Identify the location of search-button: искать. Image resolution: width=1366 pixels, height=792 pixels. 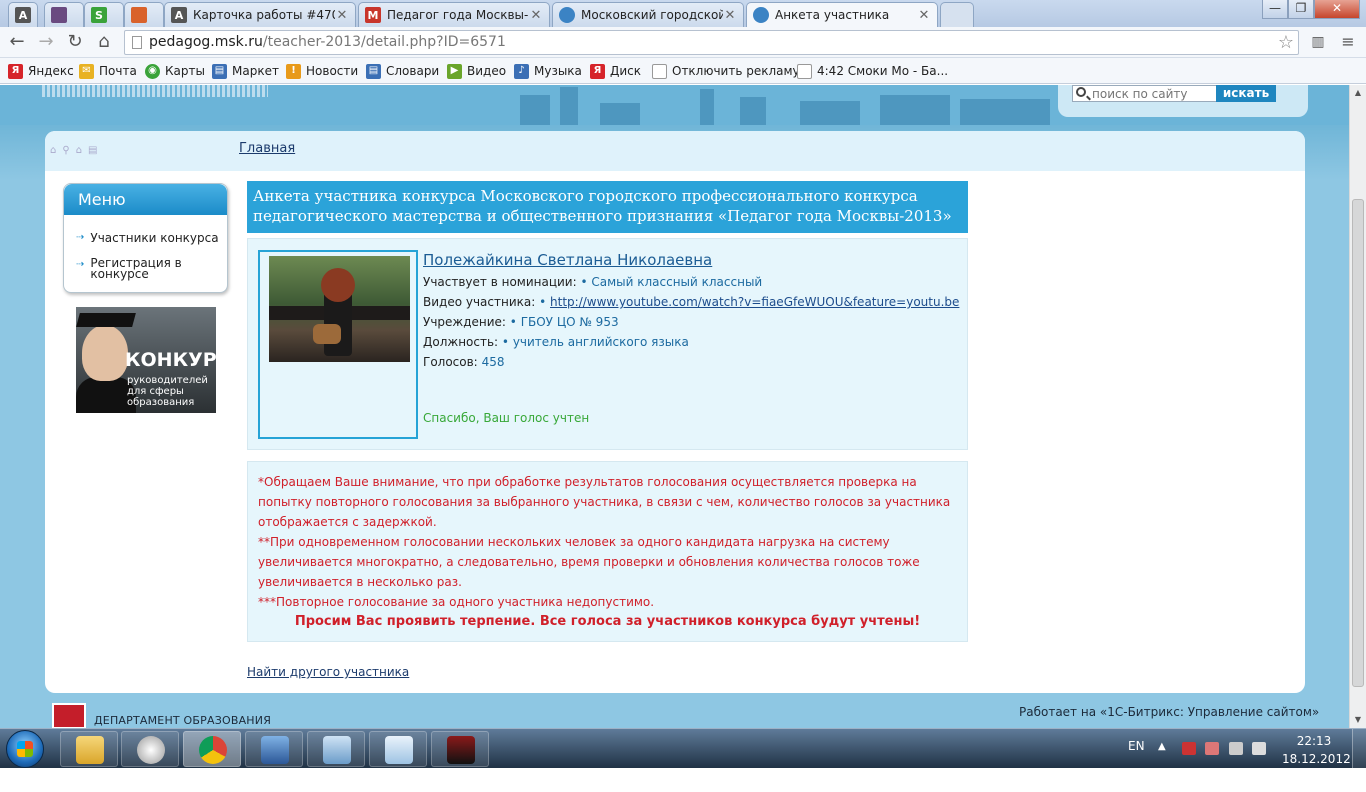
(1246, 93).